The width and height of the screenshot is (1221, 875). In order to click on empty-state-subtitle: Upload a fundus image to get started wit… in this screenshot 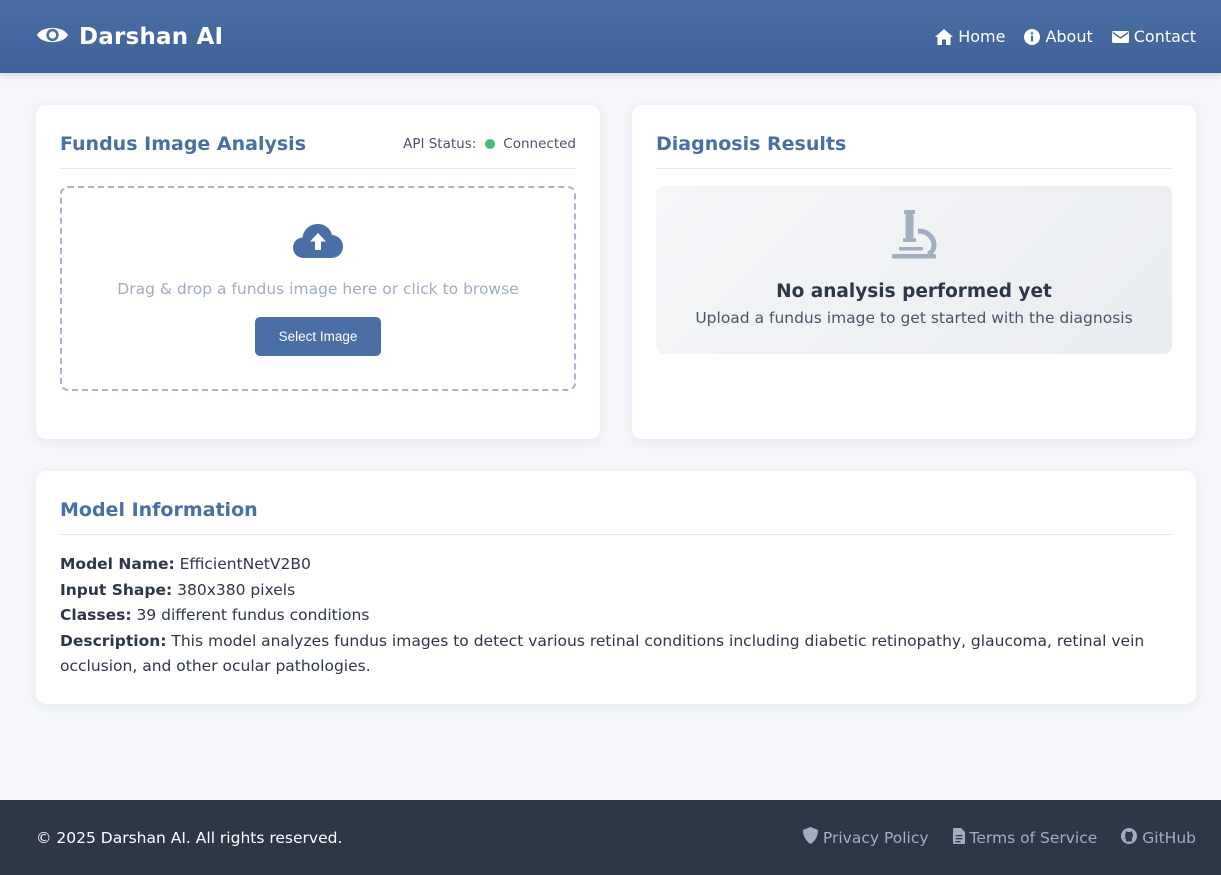, I will do `click(914, 318)`.